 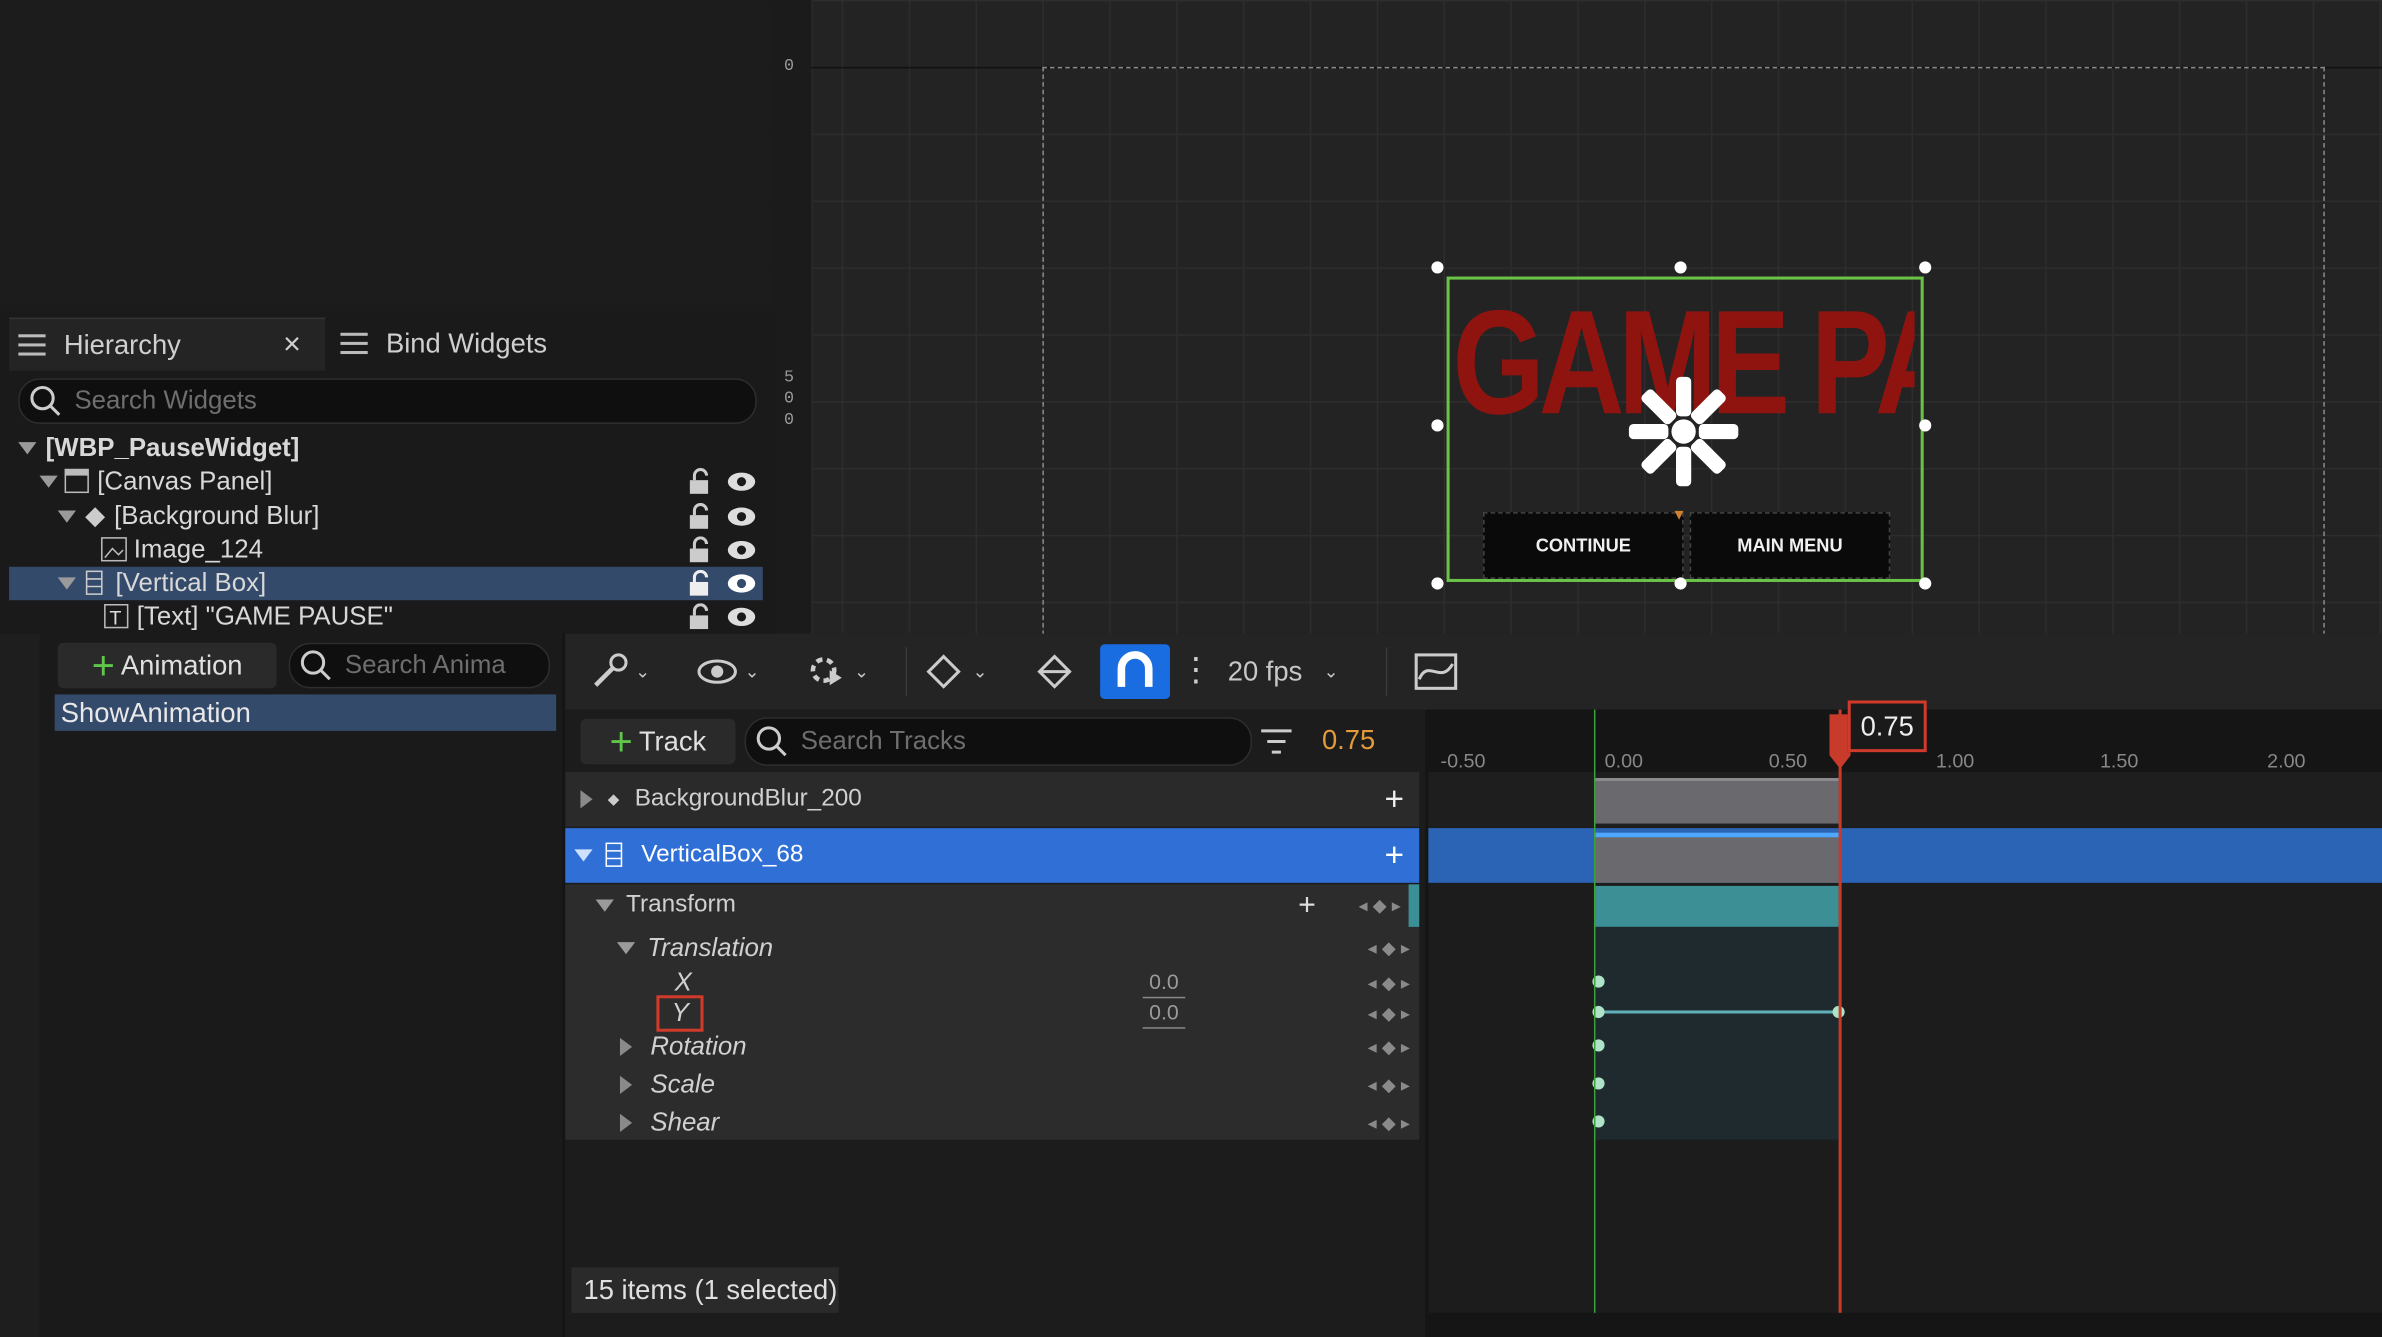 I want to click on current-time-field: 0.75, so click(x=1348, y=741).